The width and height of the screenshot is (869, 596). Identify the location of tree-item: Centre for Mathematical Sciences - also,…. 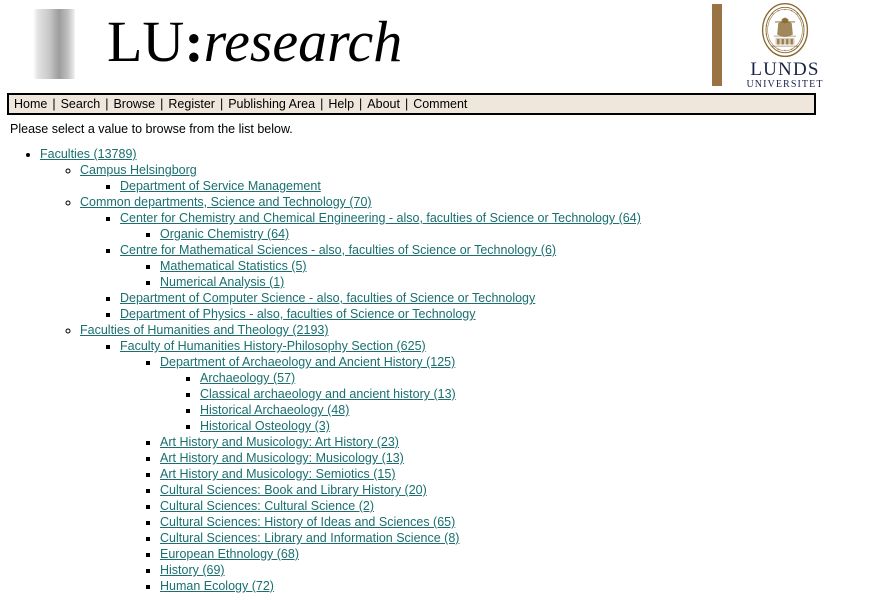
(494, 266).